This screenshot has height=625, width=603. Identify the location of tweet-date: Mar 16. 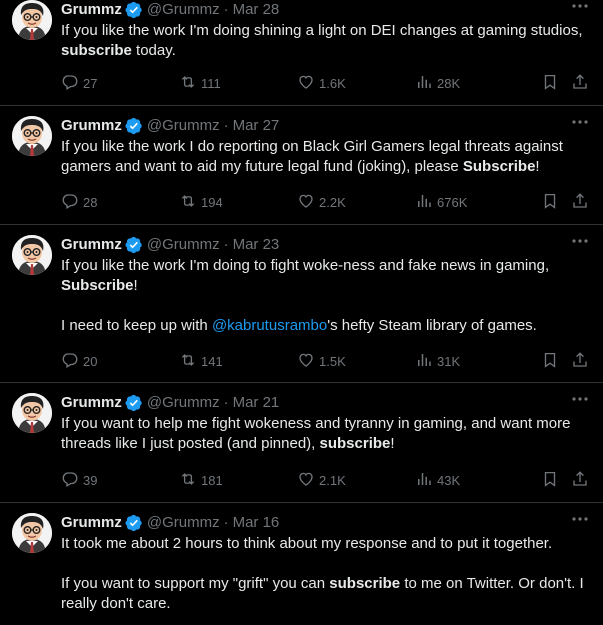
(256, 523).